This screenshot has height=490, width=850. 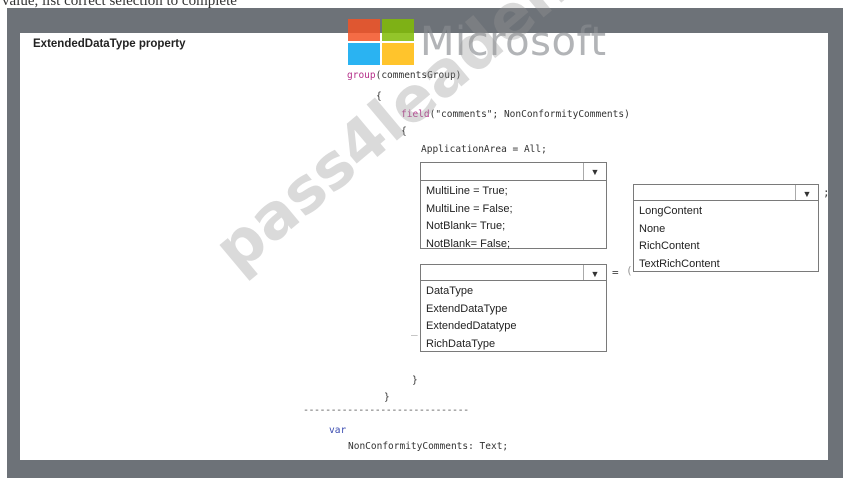 I want to click on code-var-declaration: NonConformityComments: Text;, so click(x=428, y=446).